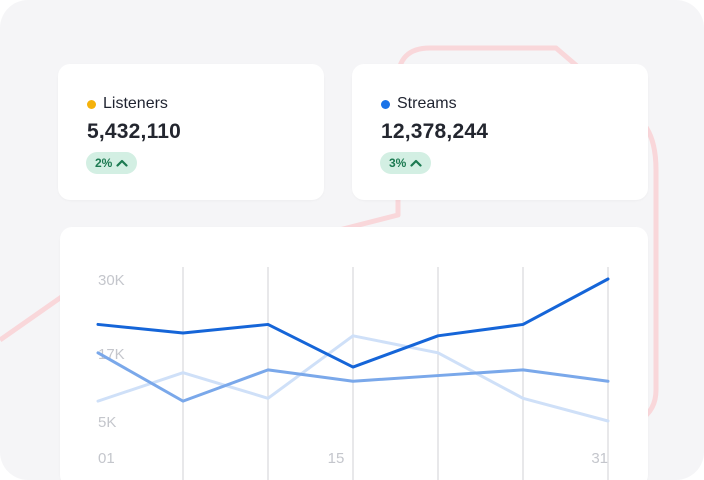 The height and width of the screenshot is (480, 704). I want to click on listeners-card: Listeners 5,432,110 2%, so click(191, 132).